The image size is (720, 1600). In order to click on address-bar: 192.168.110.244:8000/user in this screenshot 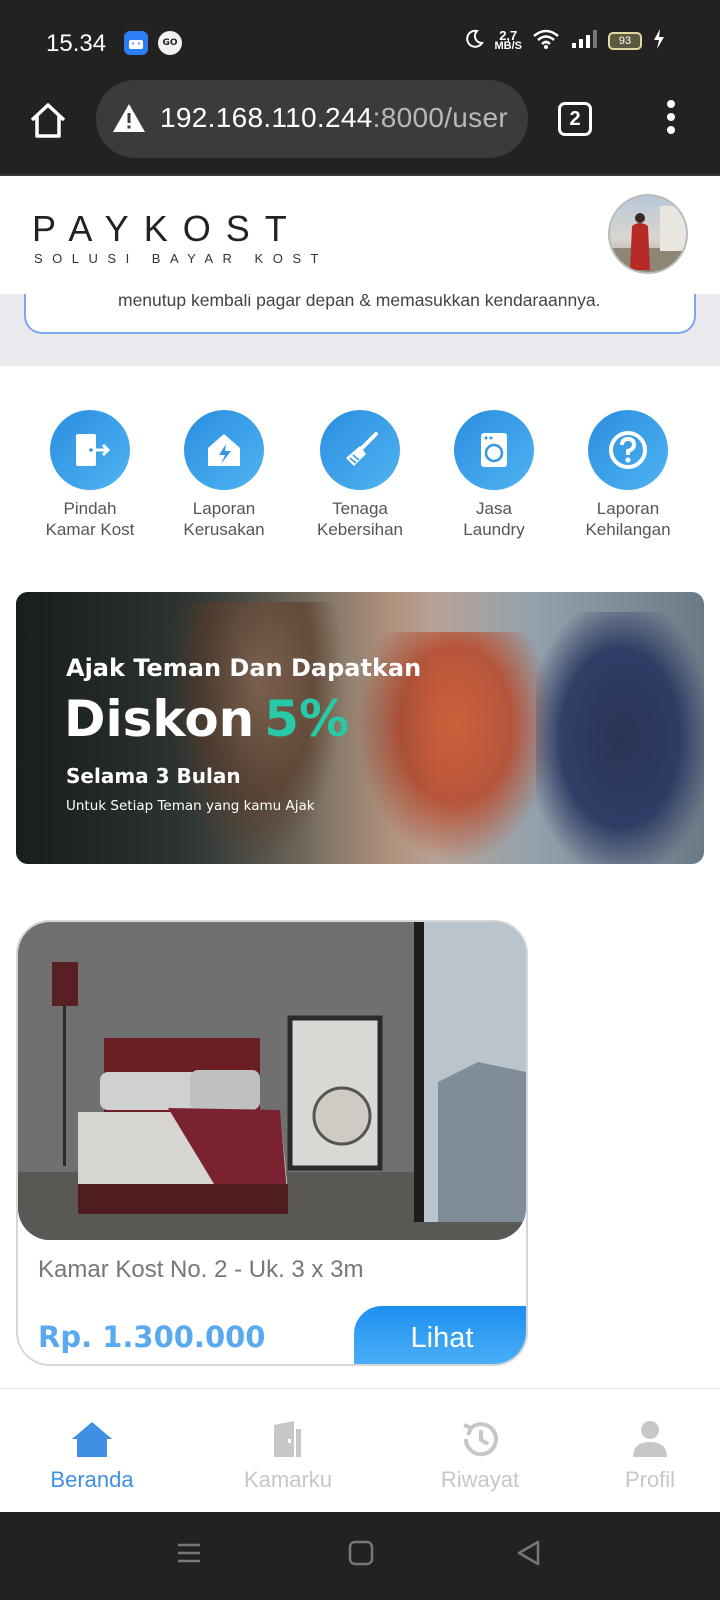, I will do `click(312, 119)`.